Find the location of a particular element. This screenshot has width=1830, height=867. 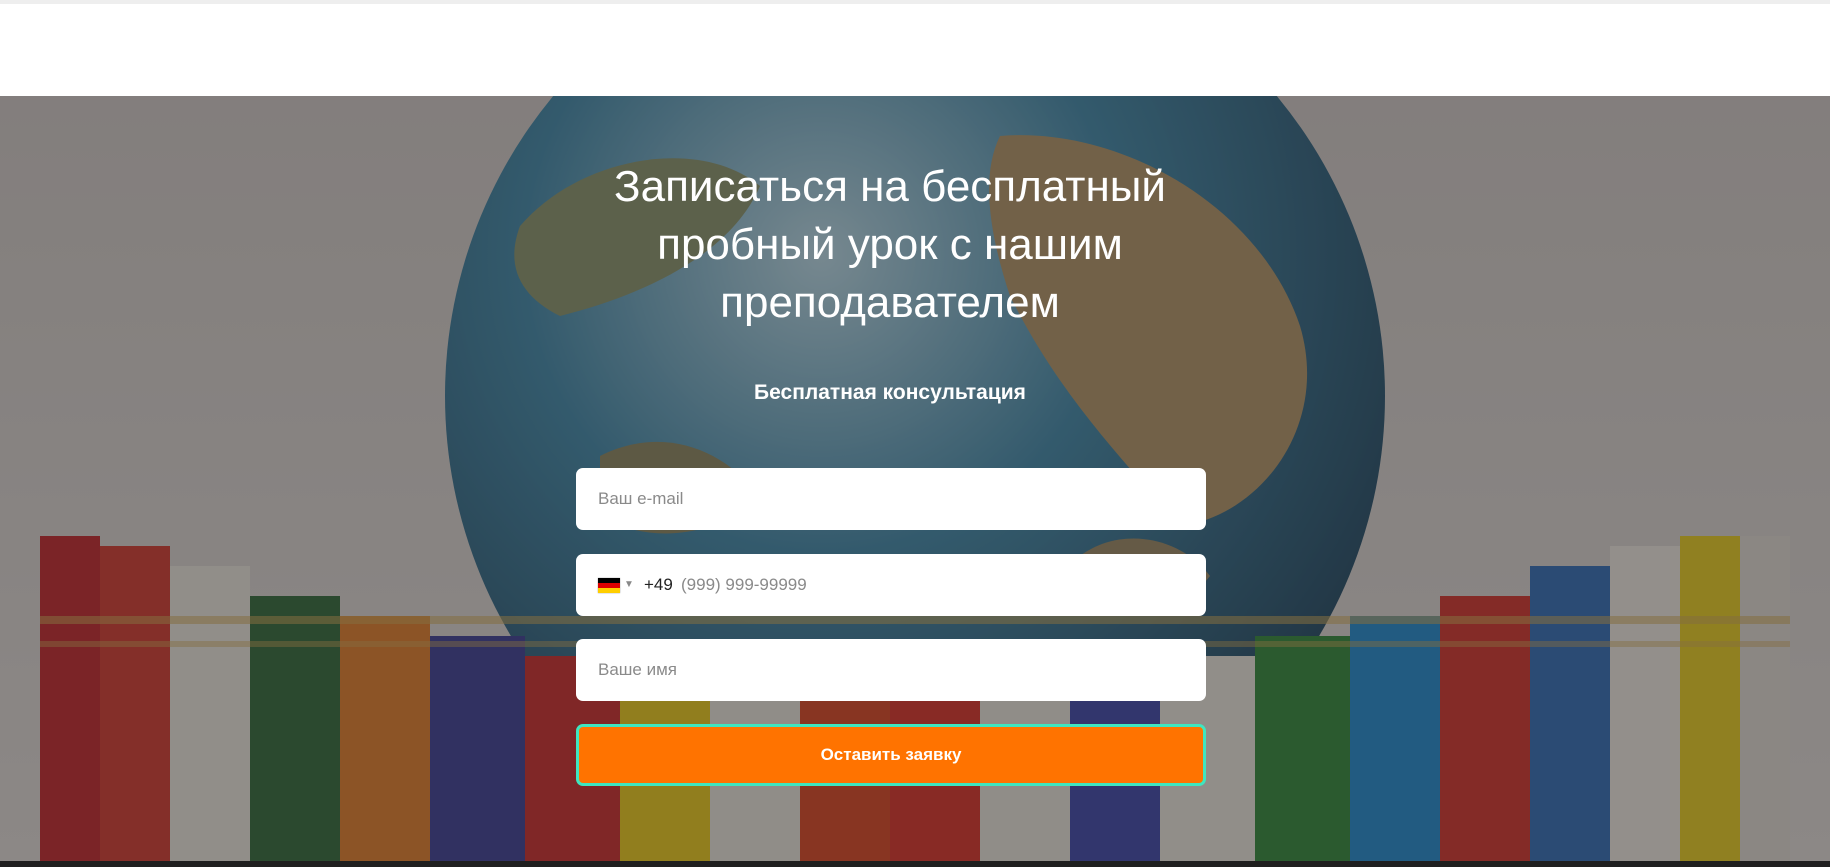

phone-field-wrapper: ▼ +49 is located at coordinates (891, 585).